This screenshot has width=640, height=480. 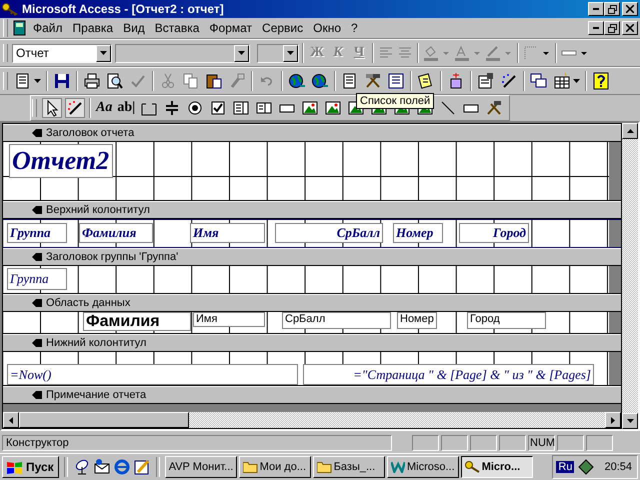 I want to click on clock: 20:54, so click(x=618, y=467).